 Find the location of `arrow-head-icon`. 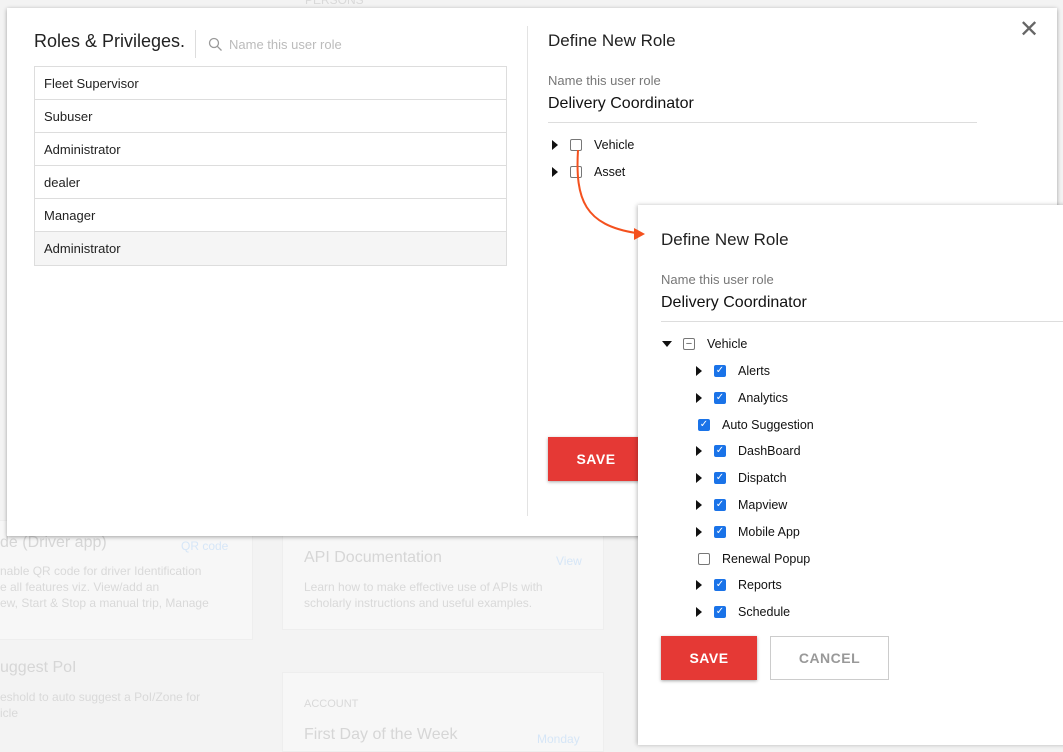

arrow-head-icon is located at coordinates (639, 234).